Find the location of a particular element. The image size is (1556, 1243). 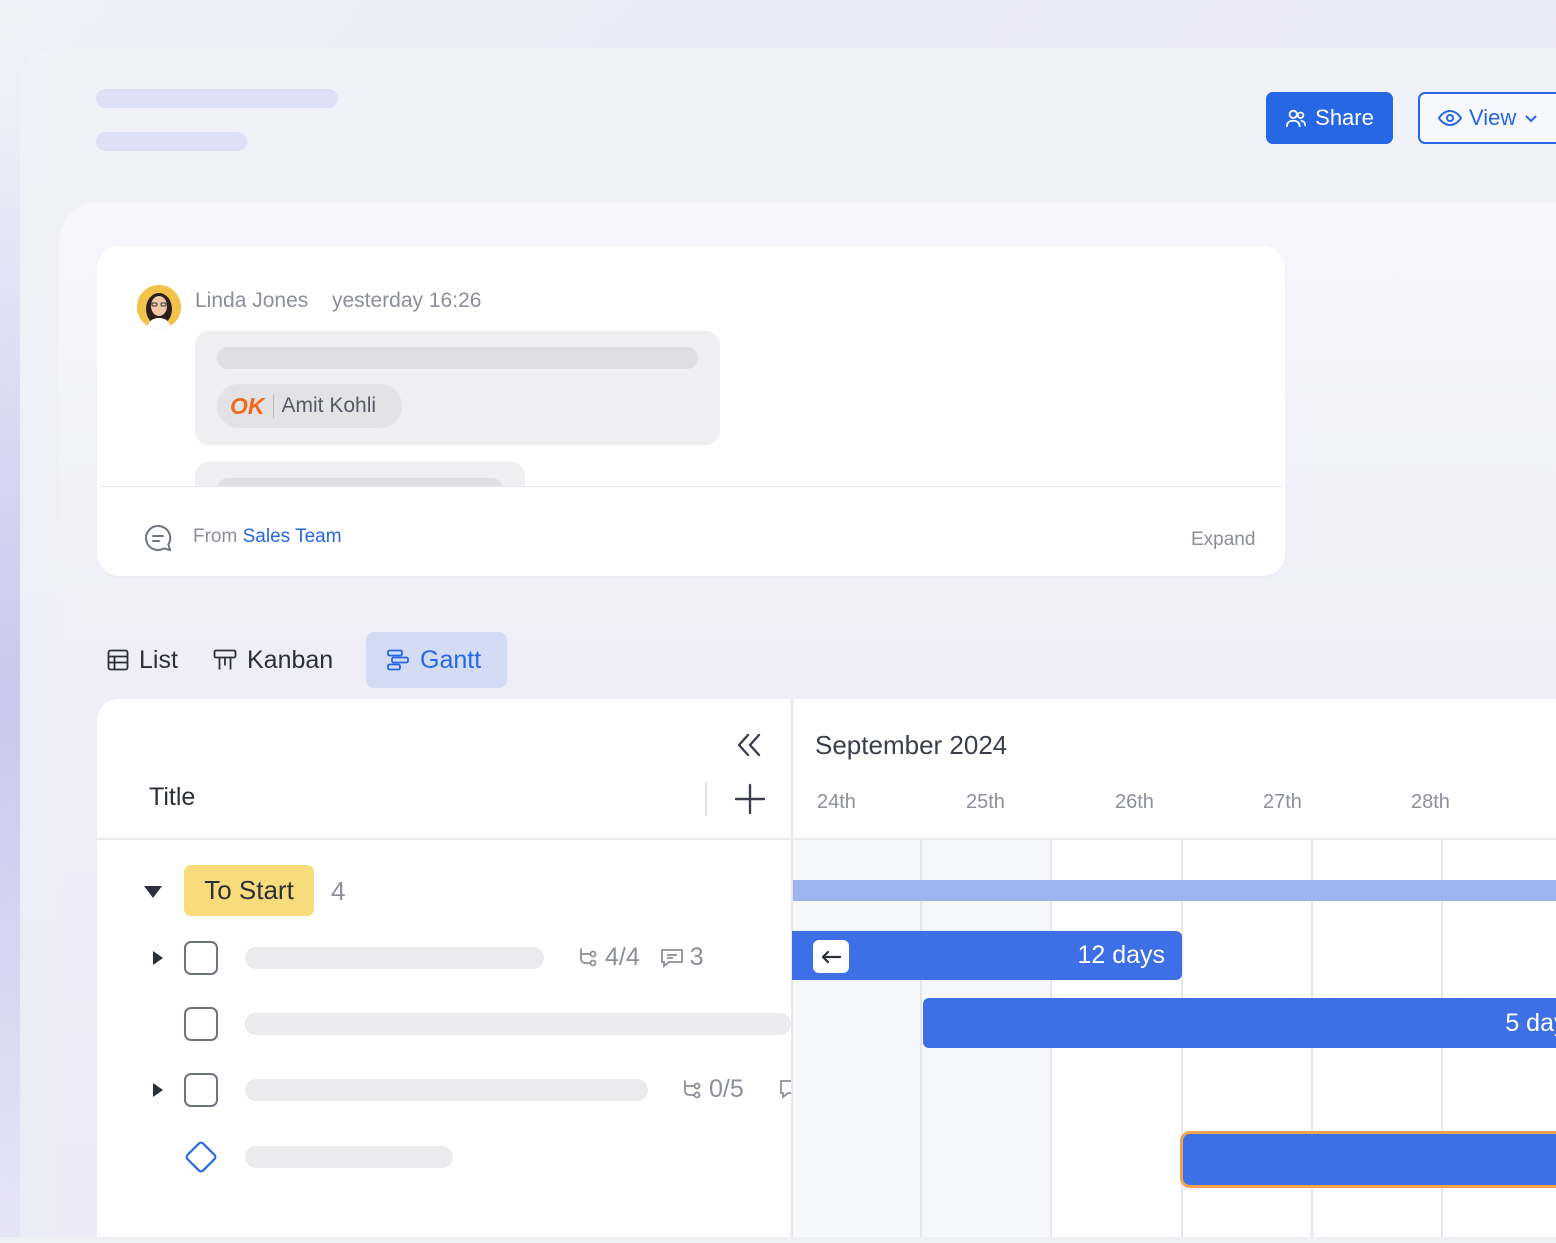

tab-list-label: List is located at coordinates (158, 659).